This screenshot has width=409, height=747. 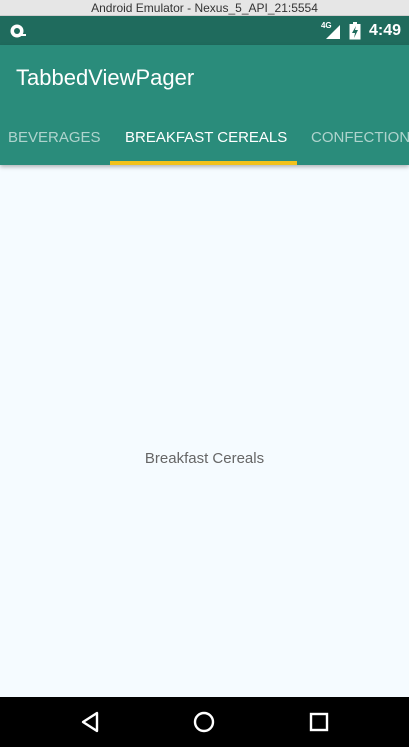 I want to click on home-icon, so click(x=204, y=722).